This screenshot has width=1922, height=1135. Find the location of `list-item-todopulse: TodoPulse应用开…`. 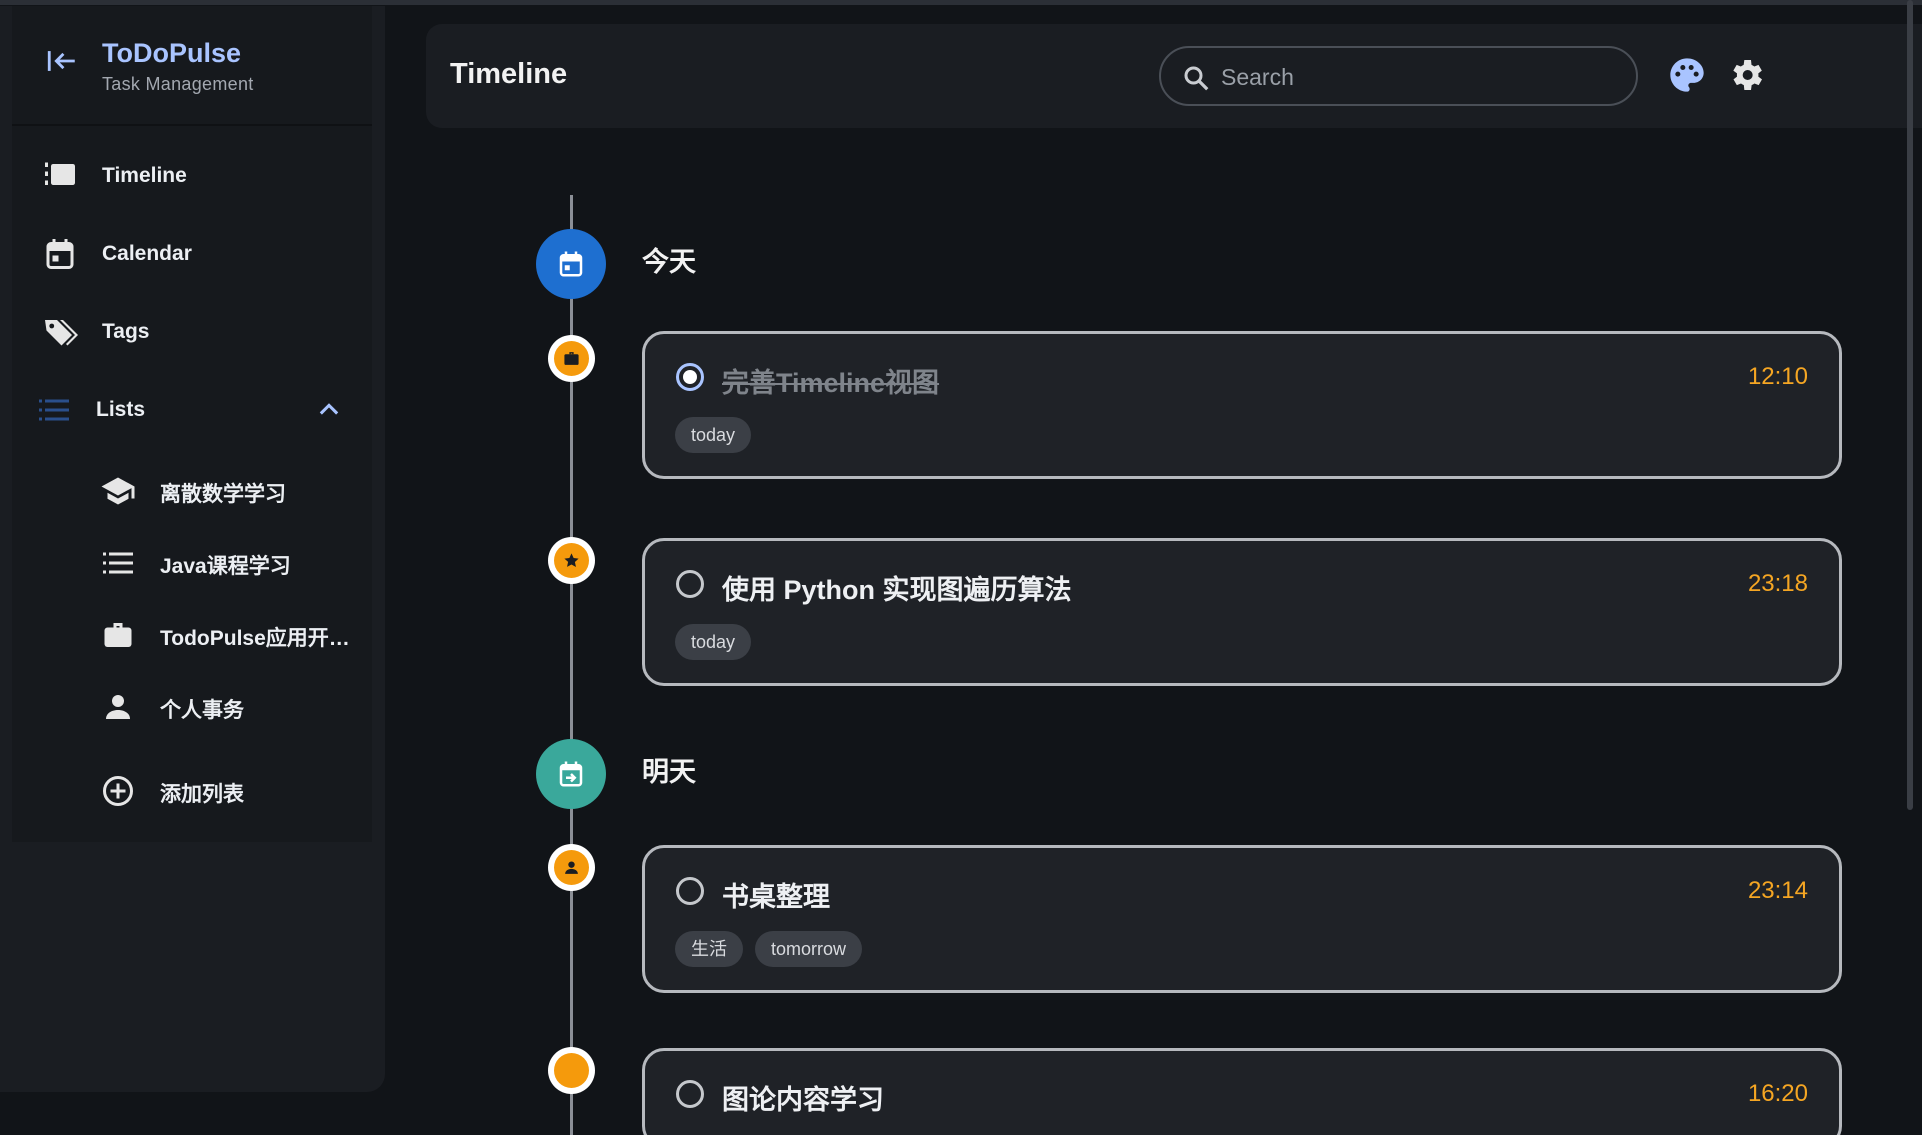

list-item-todopulse: TodoPulse应用开… is located at coordinates (192, 634).